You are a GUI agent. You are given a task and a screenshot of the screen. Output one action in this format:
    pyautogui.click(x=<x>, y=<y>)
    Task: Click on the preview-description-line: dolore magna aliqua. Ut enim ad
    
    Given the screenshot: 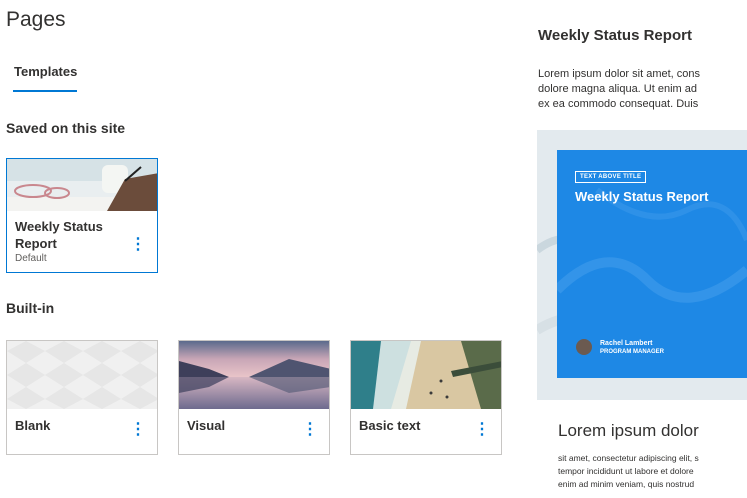 What is the action you would take?
    pyautogui.click(x=617, y=89)
    